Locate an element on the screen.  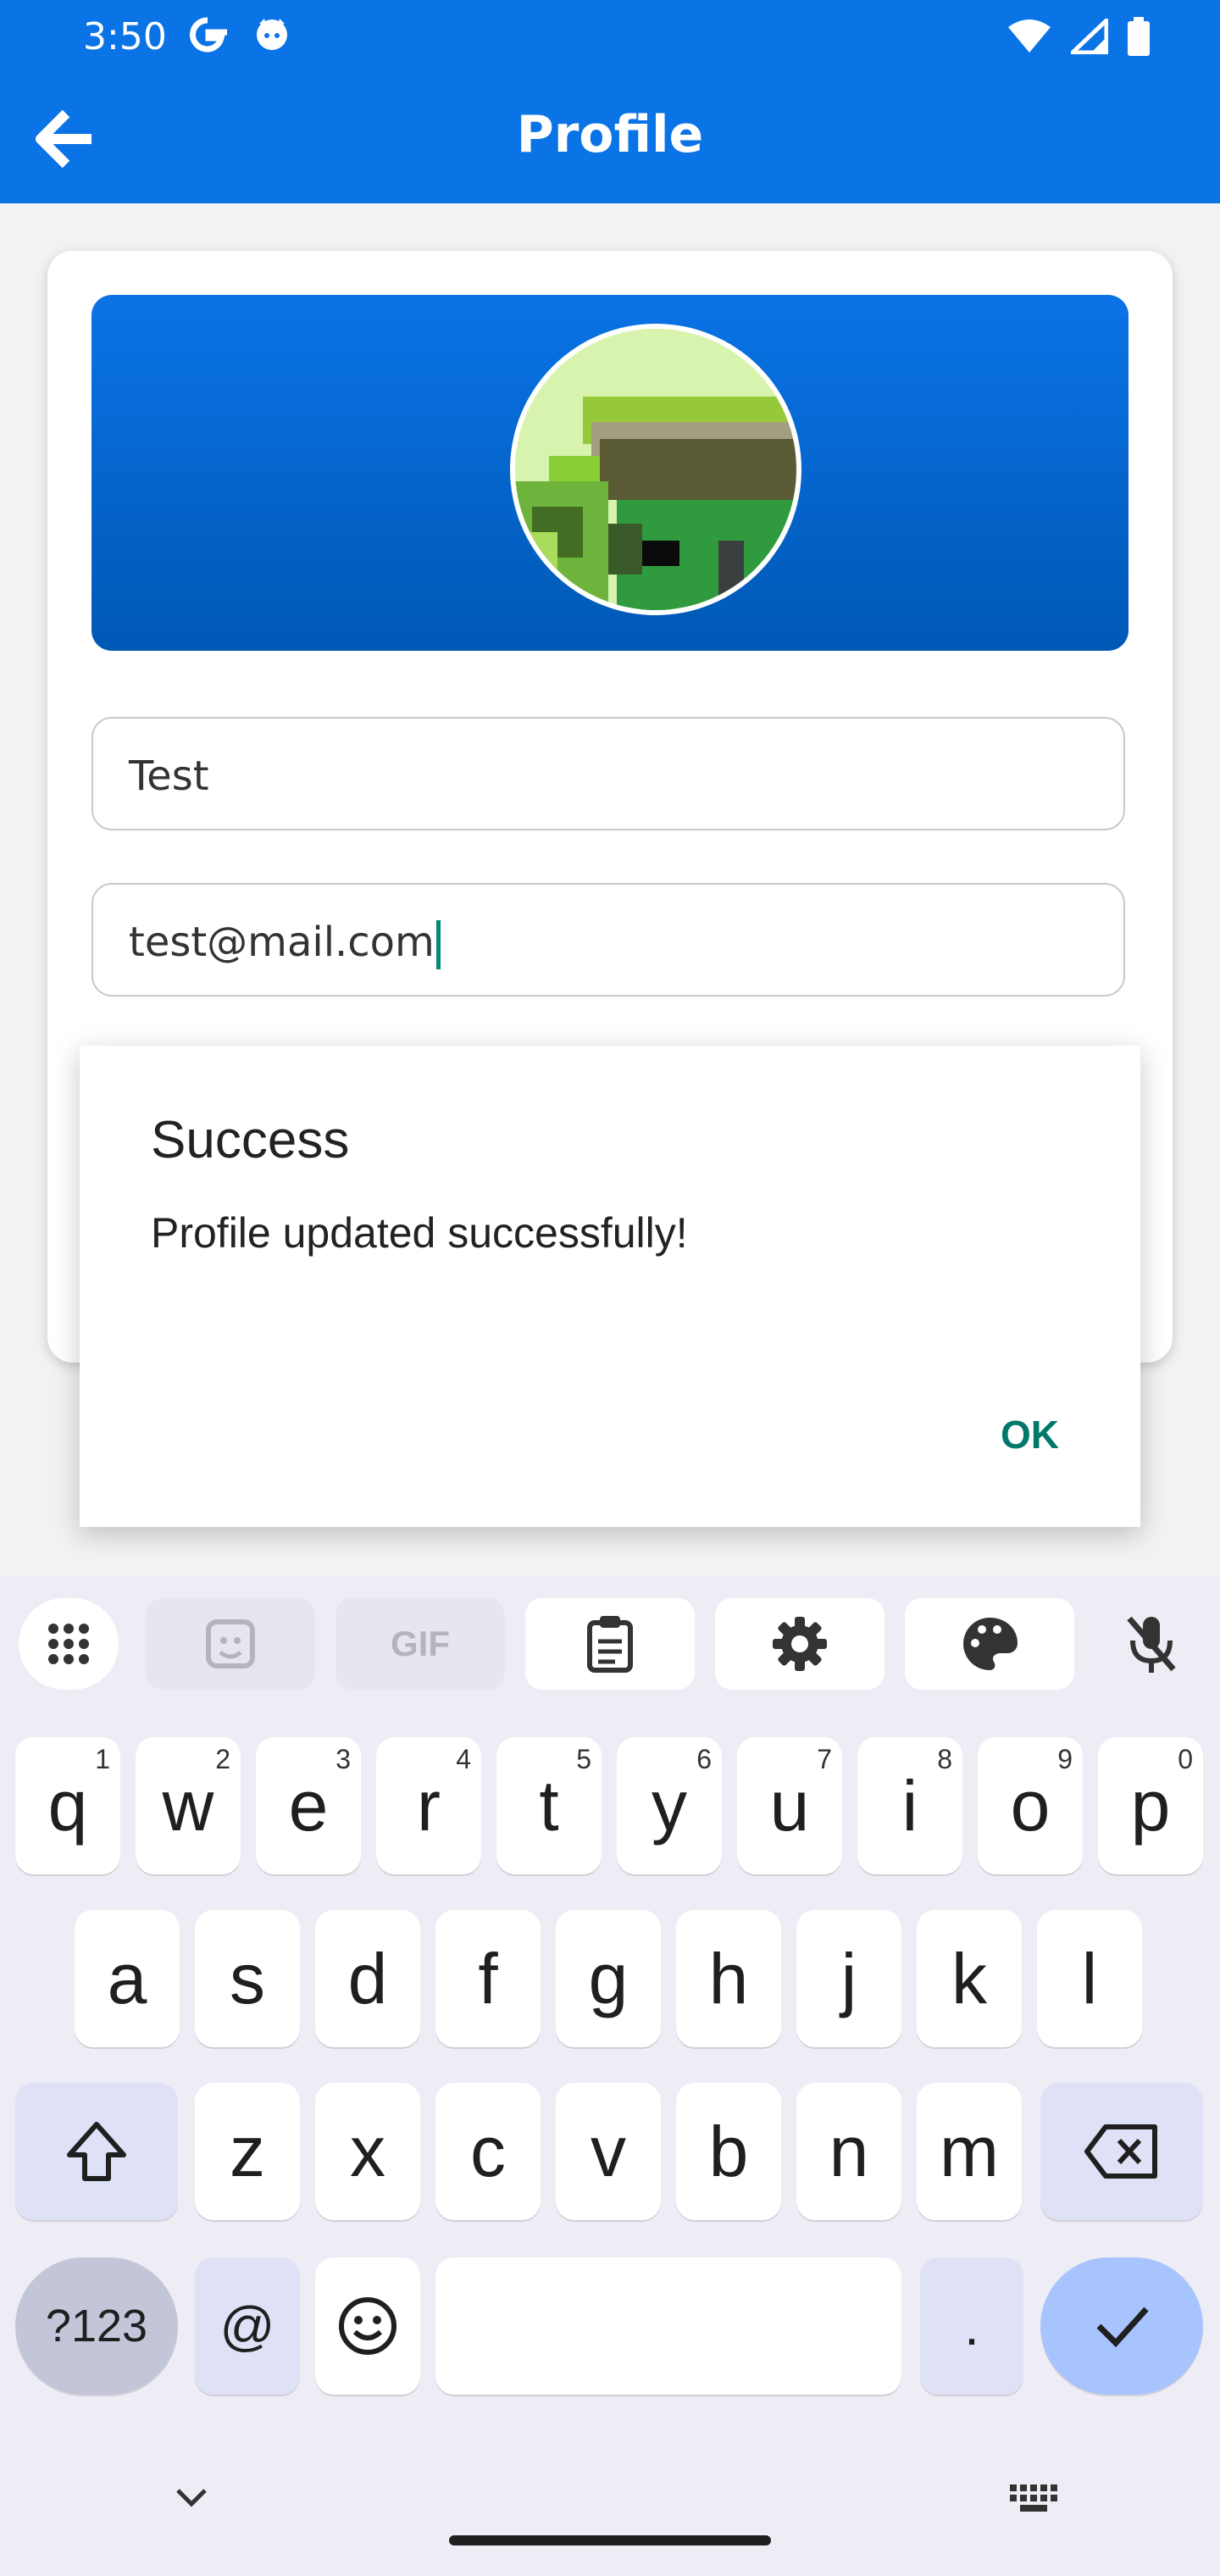
emoji-icon is located at coordinates (367, 2326).